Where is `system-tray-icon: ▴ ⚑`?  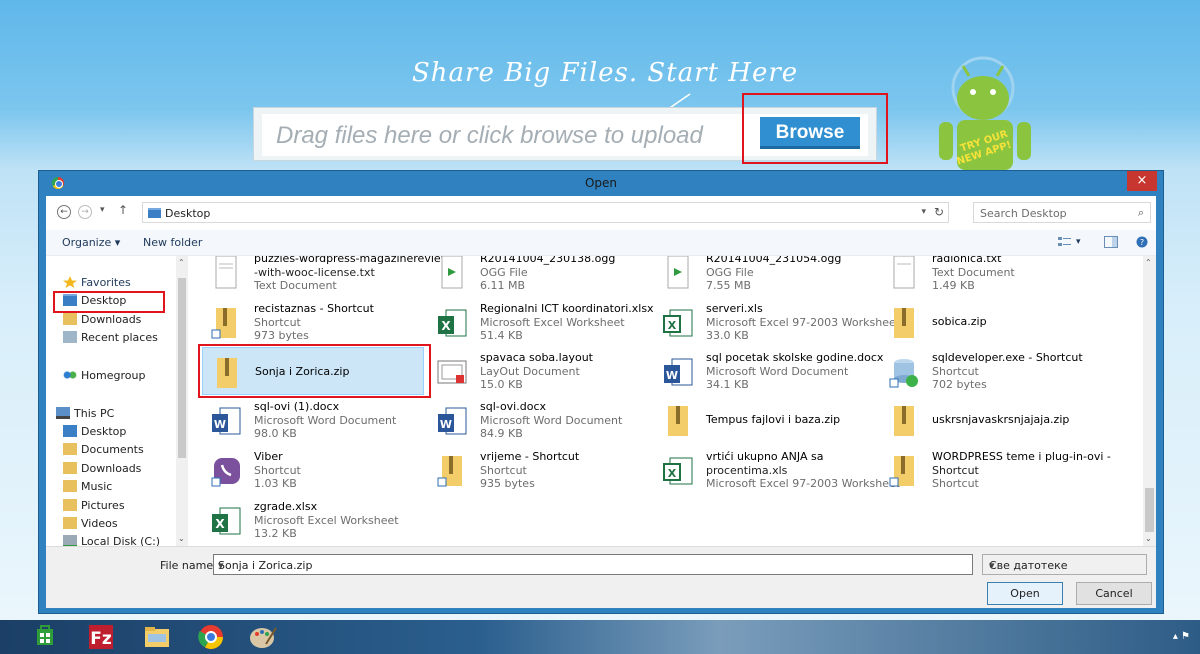 system-tray-icon: ▴ ⚑ is located at coordinates (1181, 636).